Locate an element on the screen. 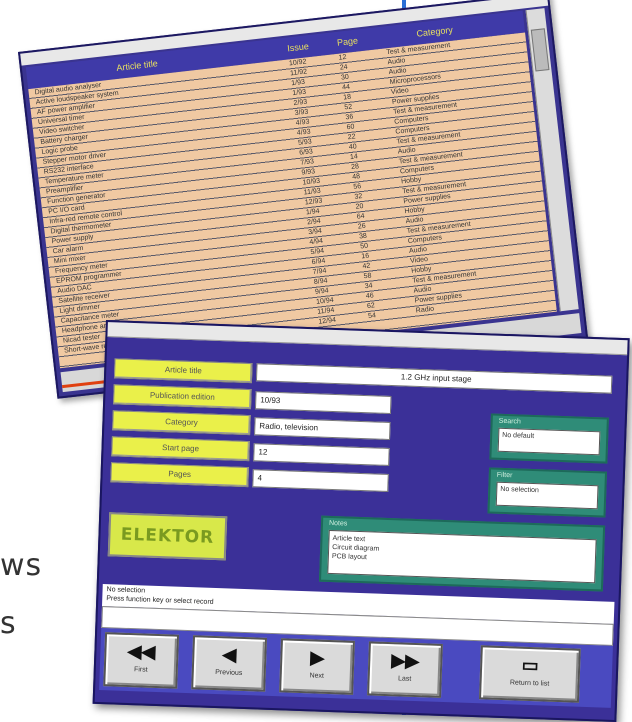 The image size is (632, 722). table-cell: 6/93 is located at coordinates (306, 152).